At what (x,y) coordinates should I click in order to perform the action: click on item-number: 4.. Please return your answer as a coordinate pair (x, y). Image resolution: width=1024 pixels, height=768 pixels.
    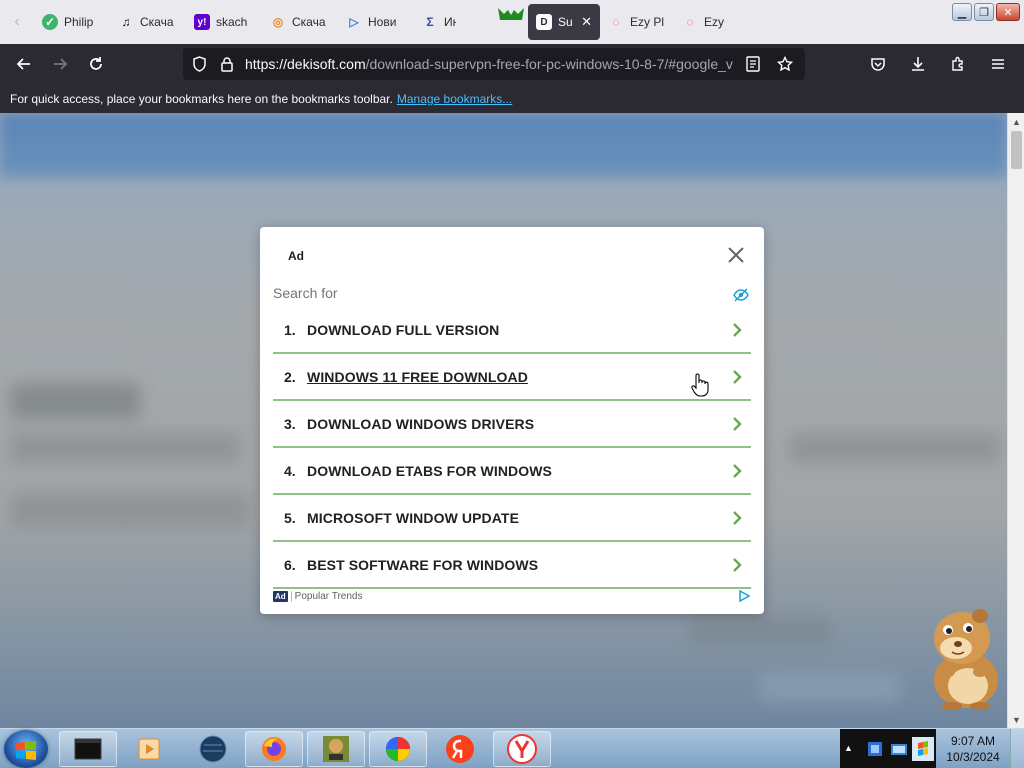
    Looking at the image, I should click on (290, 470).